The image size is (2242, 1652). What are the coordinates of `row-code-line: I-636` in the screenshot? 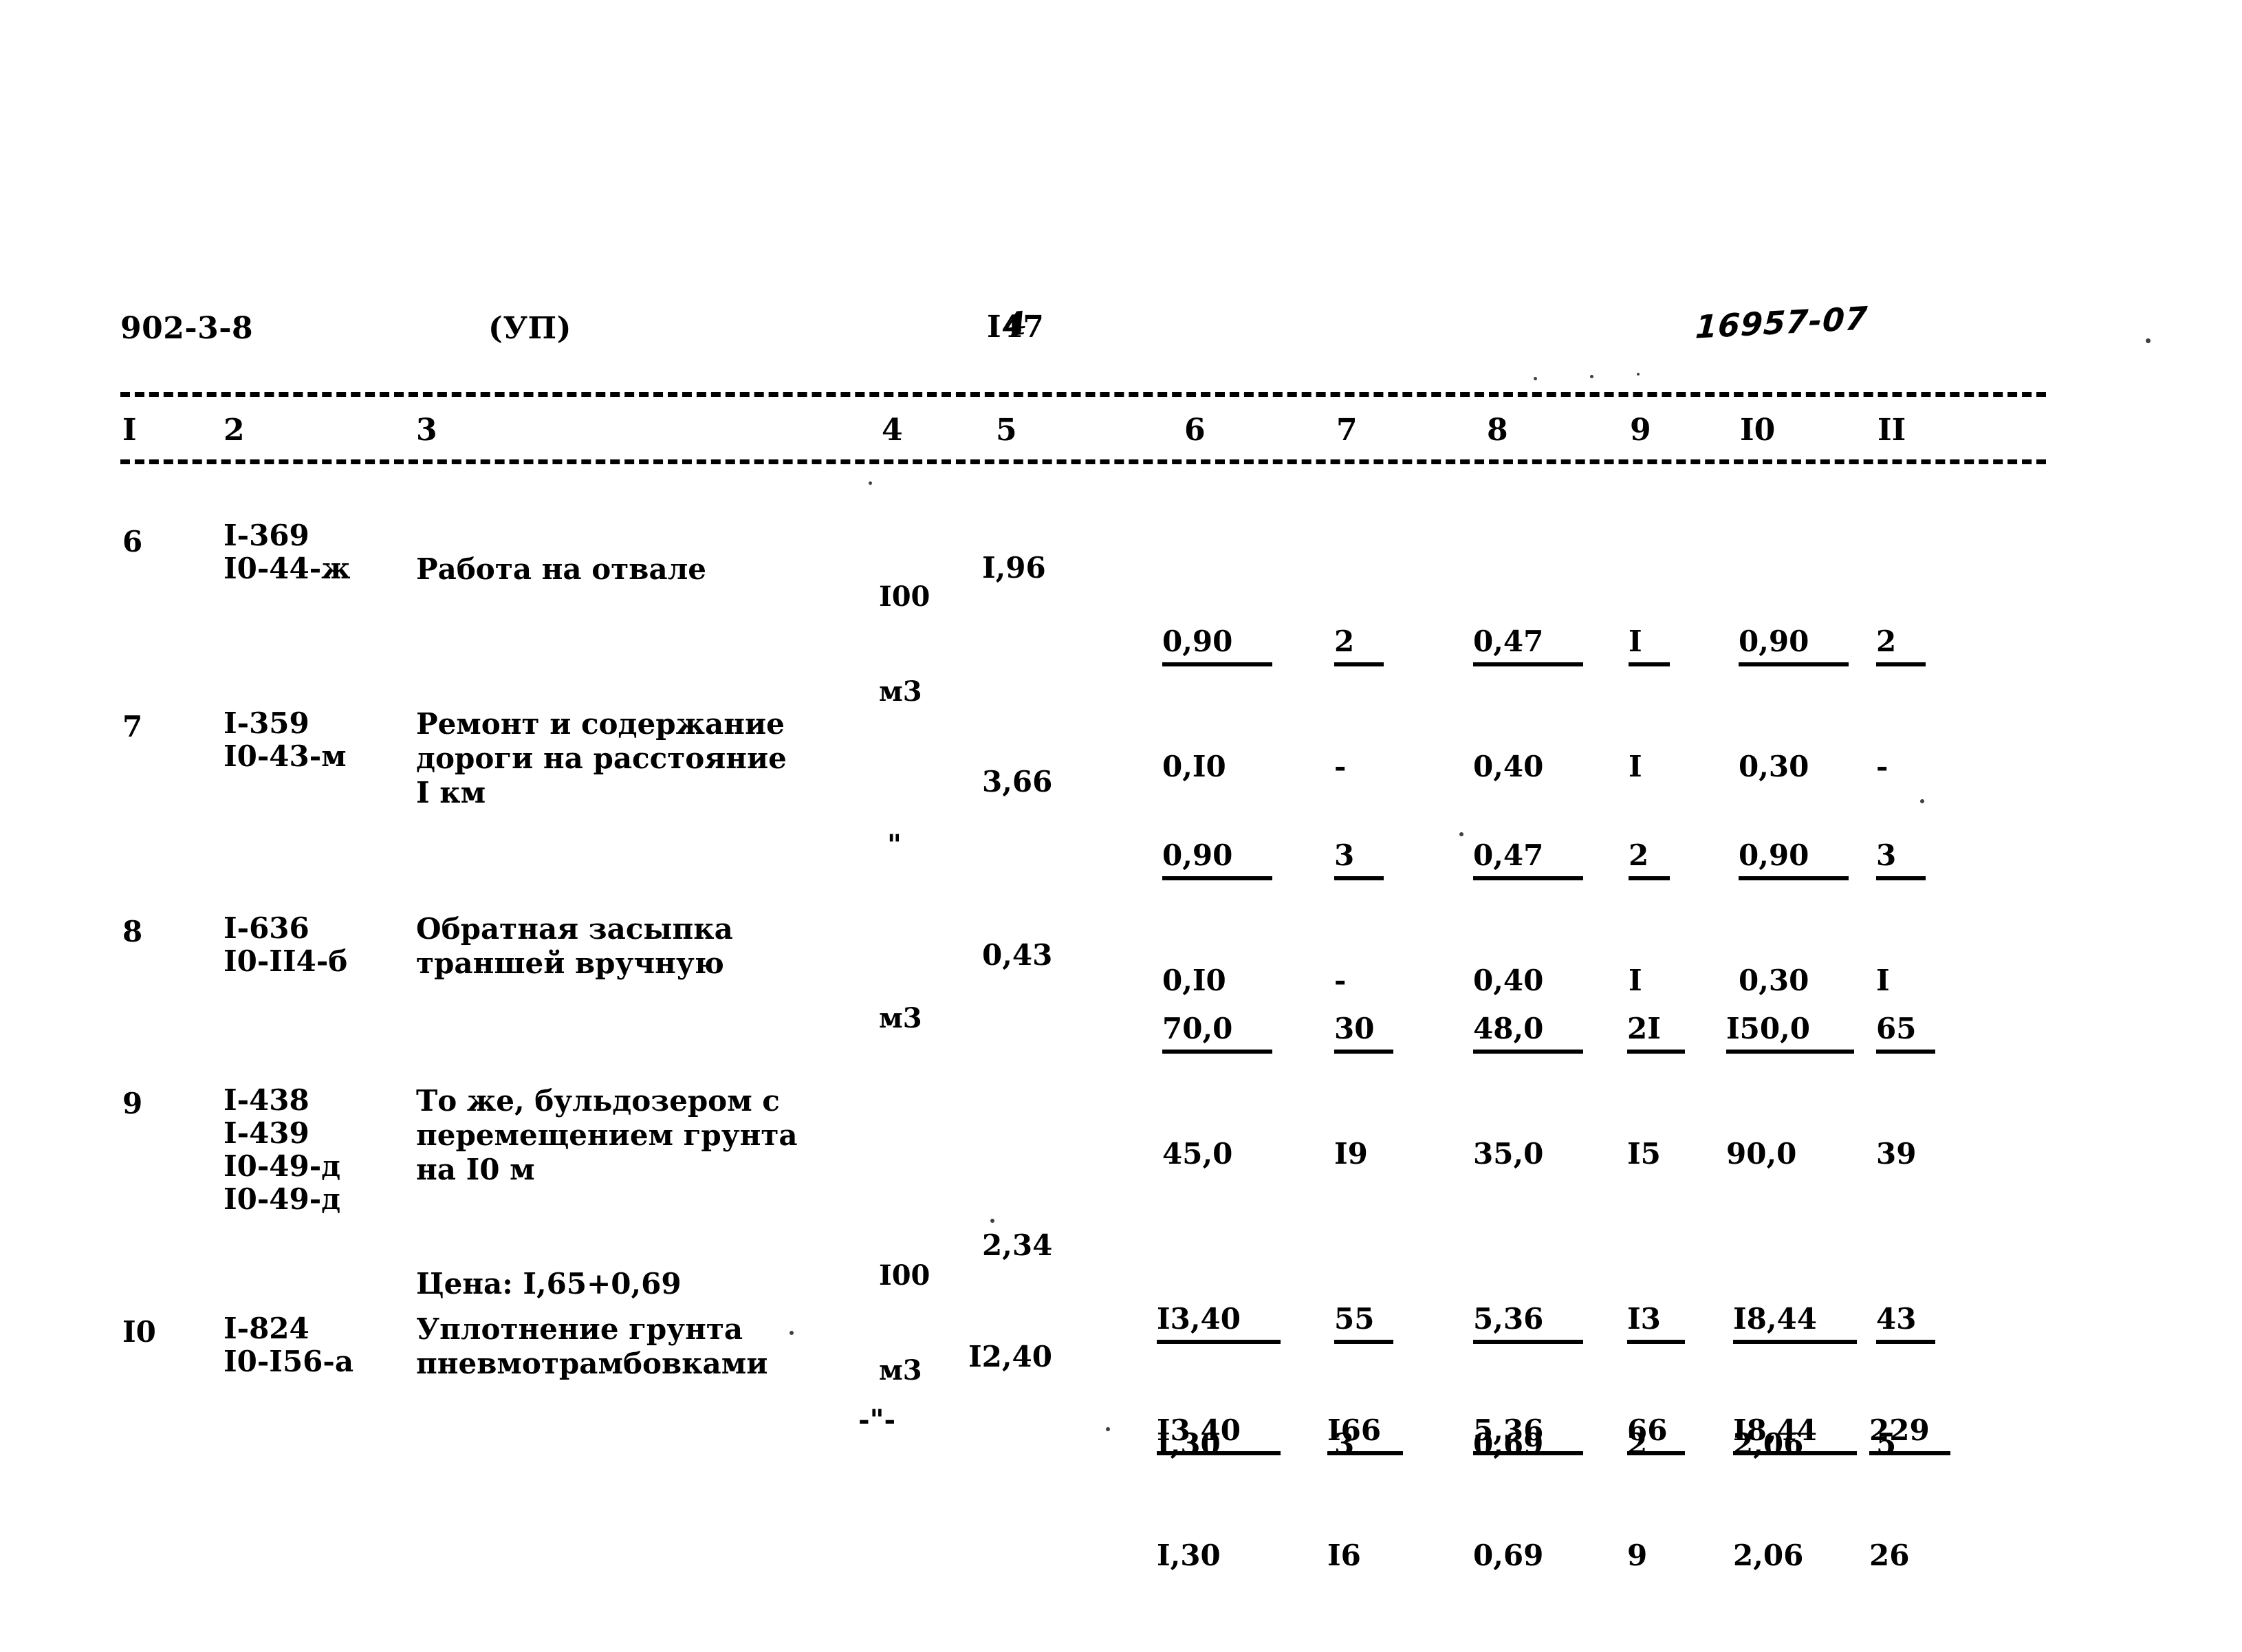 It's located at (266, 928).